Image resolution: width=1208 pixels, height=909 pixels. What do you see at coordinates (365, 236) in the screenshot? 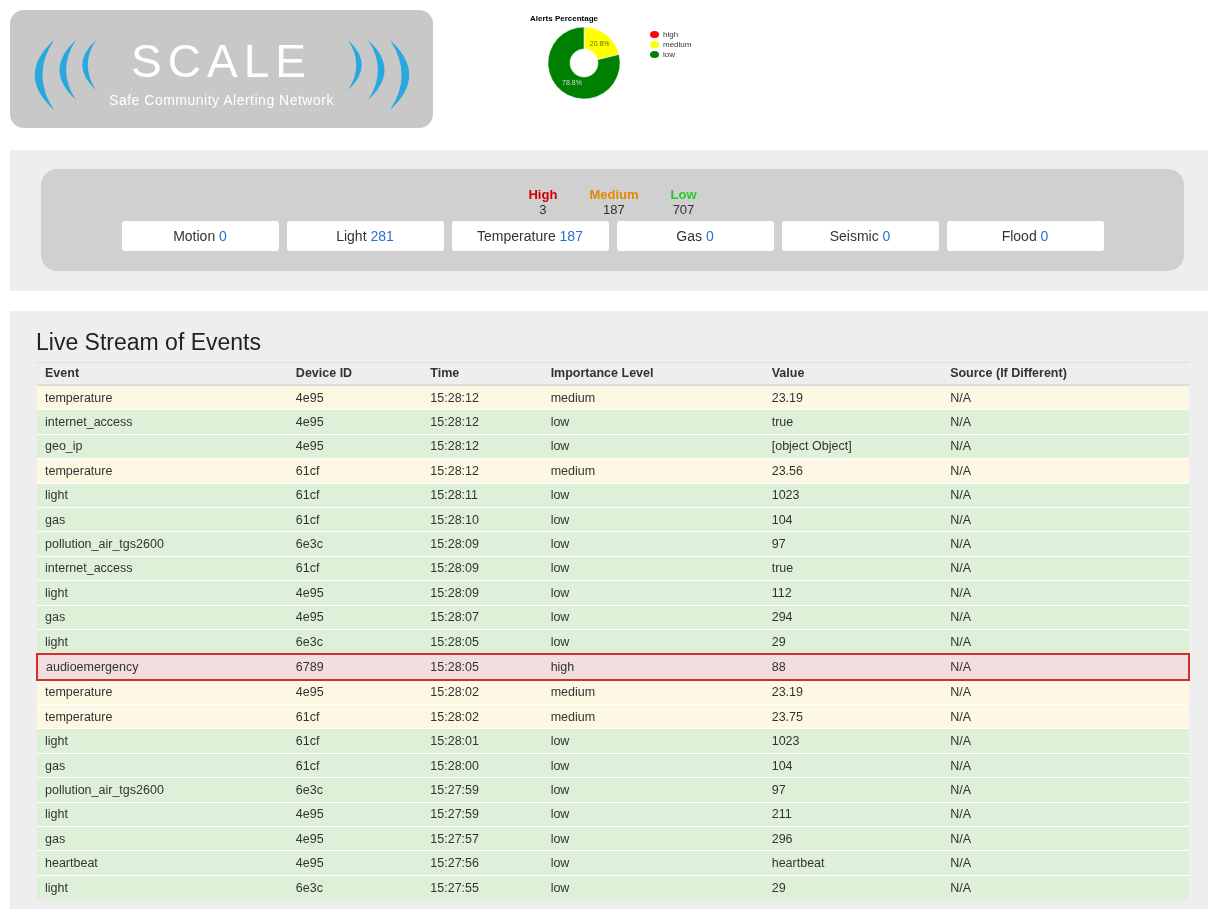
I see `sensor-count-button: Light 281` at bounding box center [365, 236].